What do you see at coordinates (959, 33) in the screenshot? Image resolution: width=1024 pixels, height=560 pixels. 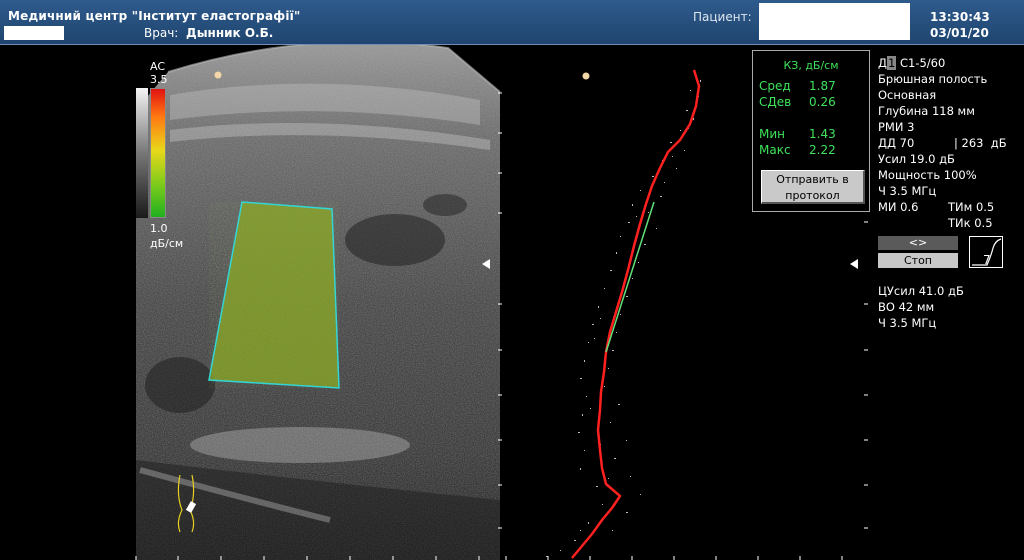 I see `clock-date: 03/01/20` at bounding box center [959, 33].